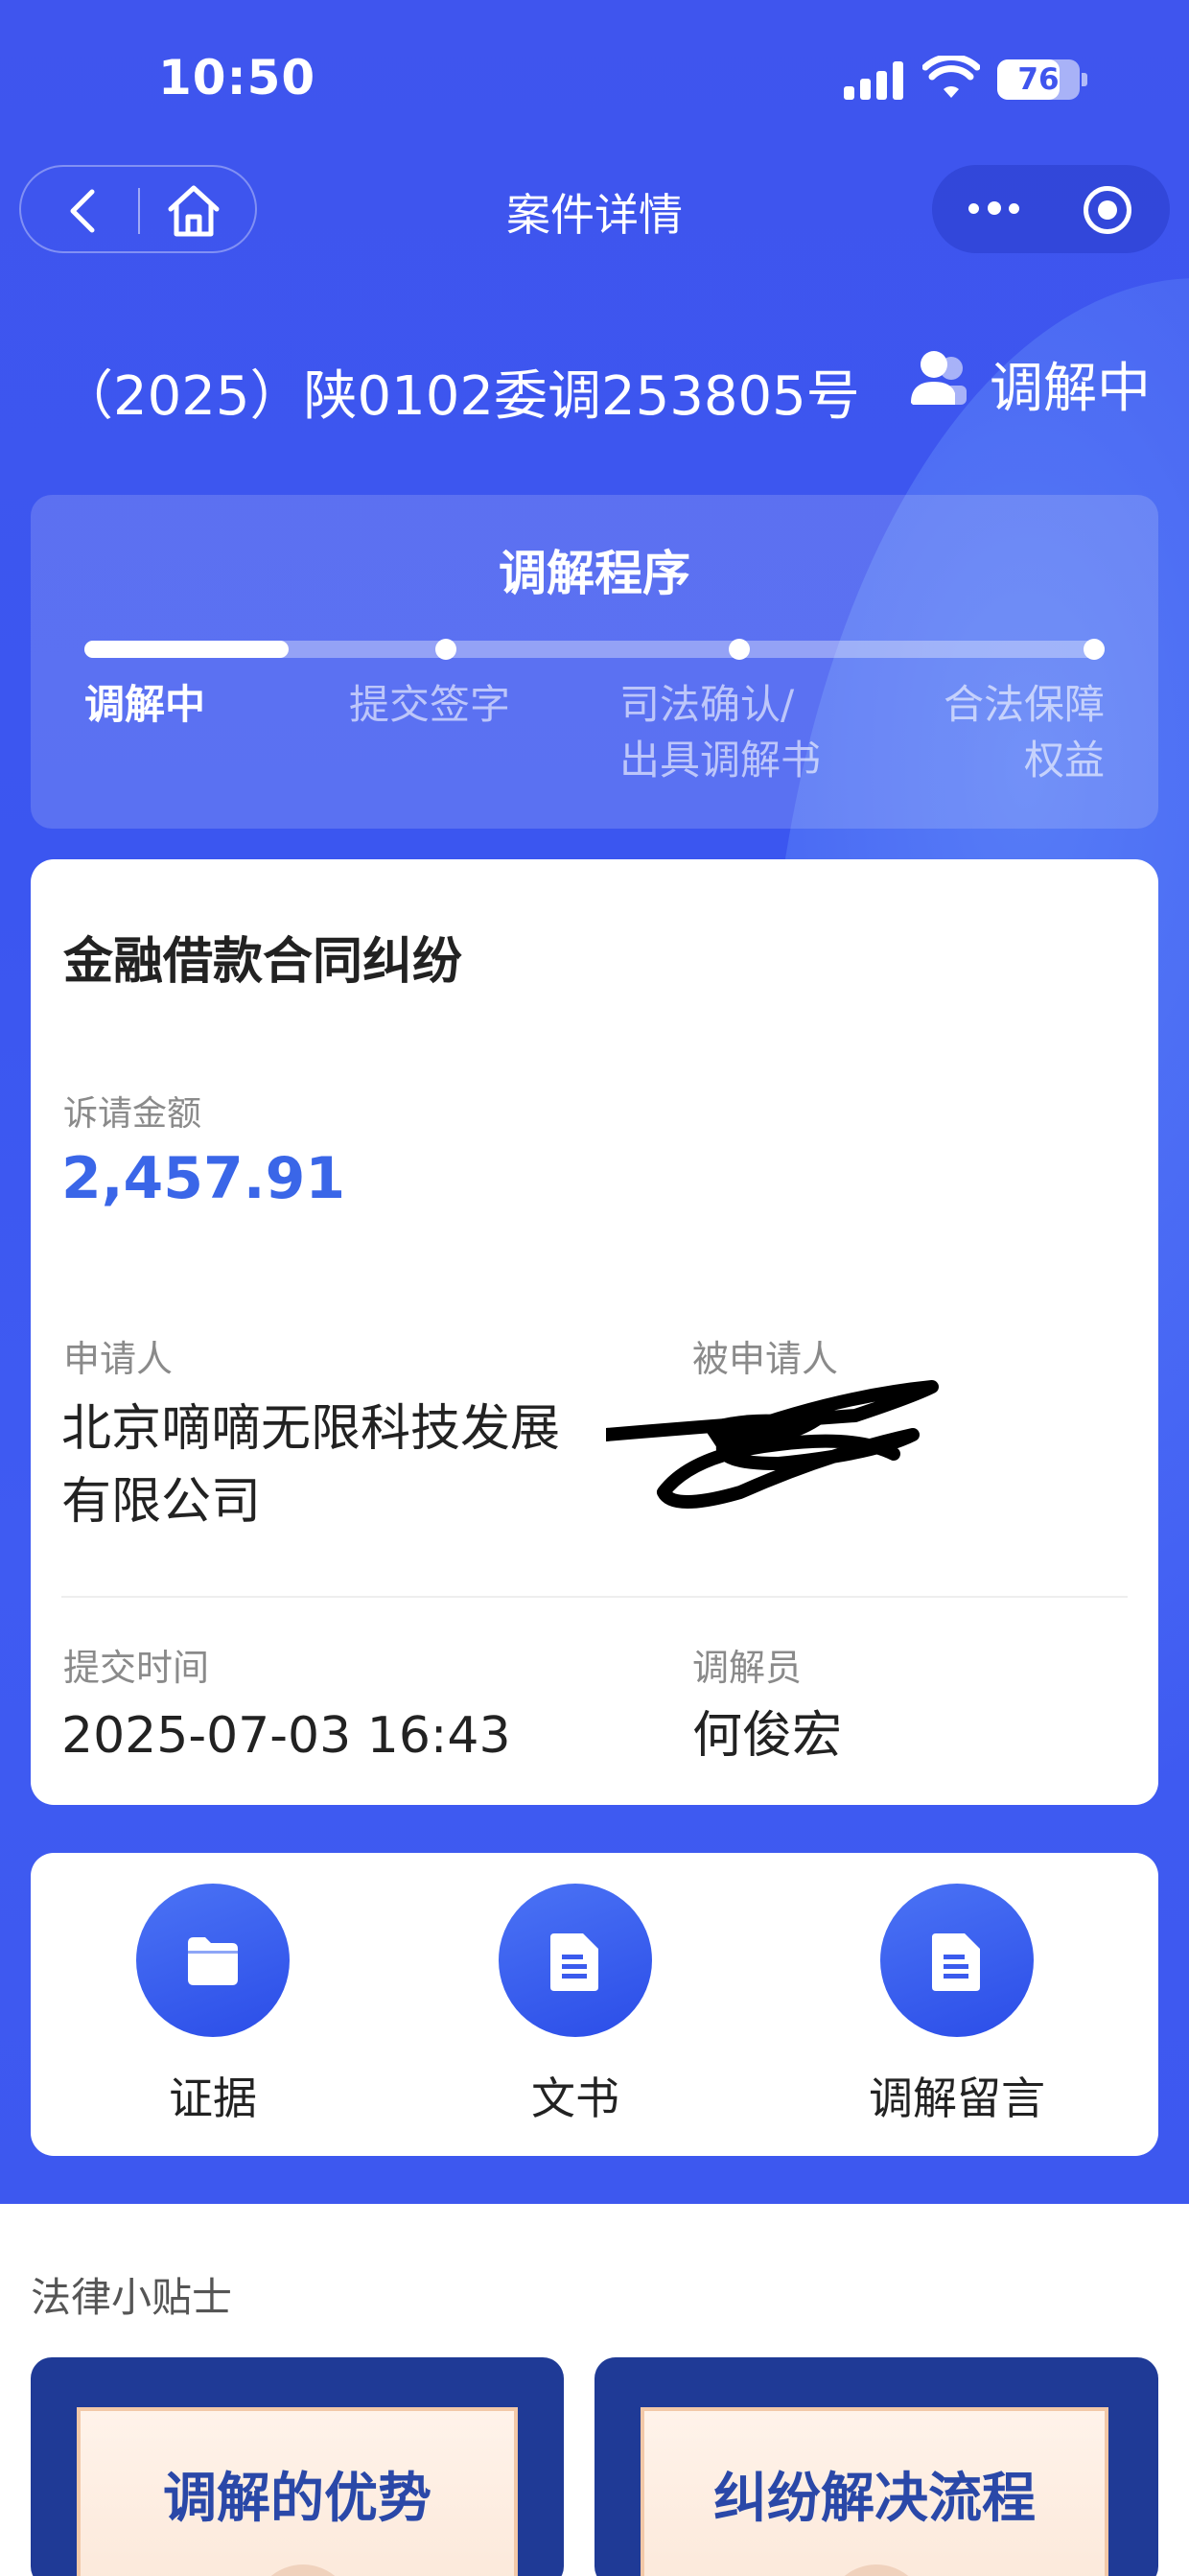  I want to click on nav-capsule-right, so click(1051, 209).